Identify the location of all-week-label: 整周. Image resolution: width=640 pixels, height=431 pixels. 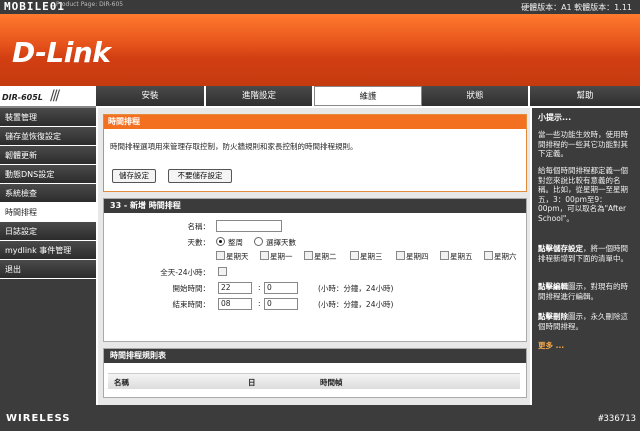
(235, 242).